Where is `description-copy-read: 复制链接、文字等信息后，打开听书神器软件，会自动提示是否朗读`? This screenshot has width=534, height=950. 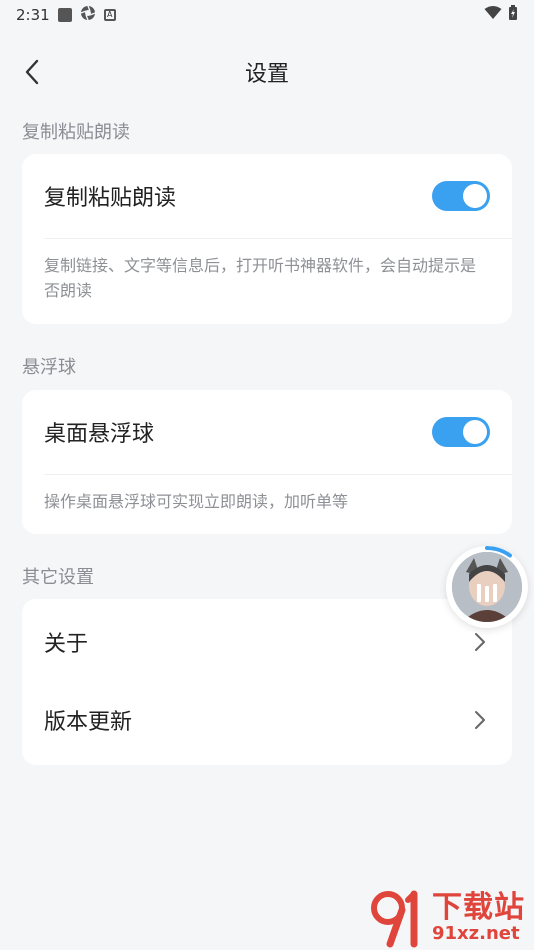
description-copy-read: 复制链接、文字等信息后，打开听书神器软件，会自动提示是否朗读 is located at coordinates (260, 278).